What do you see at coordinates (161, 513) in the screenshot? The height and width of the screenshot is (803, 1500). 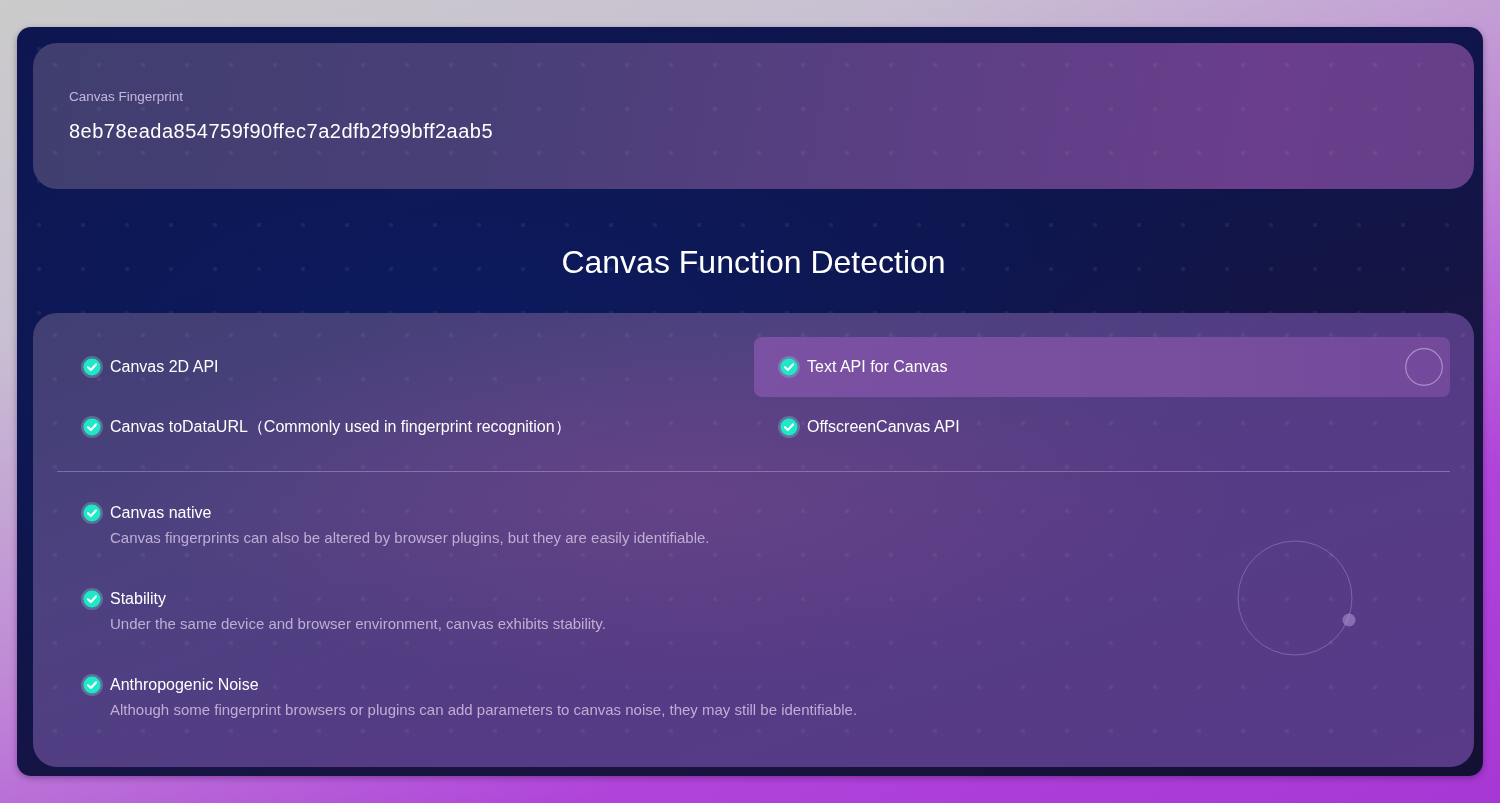 I see `feature-title: Canvas native` at bounding box center [161, 513].